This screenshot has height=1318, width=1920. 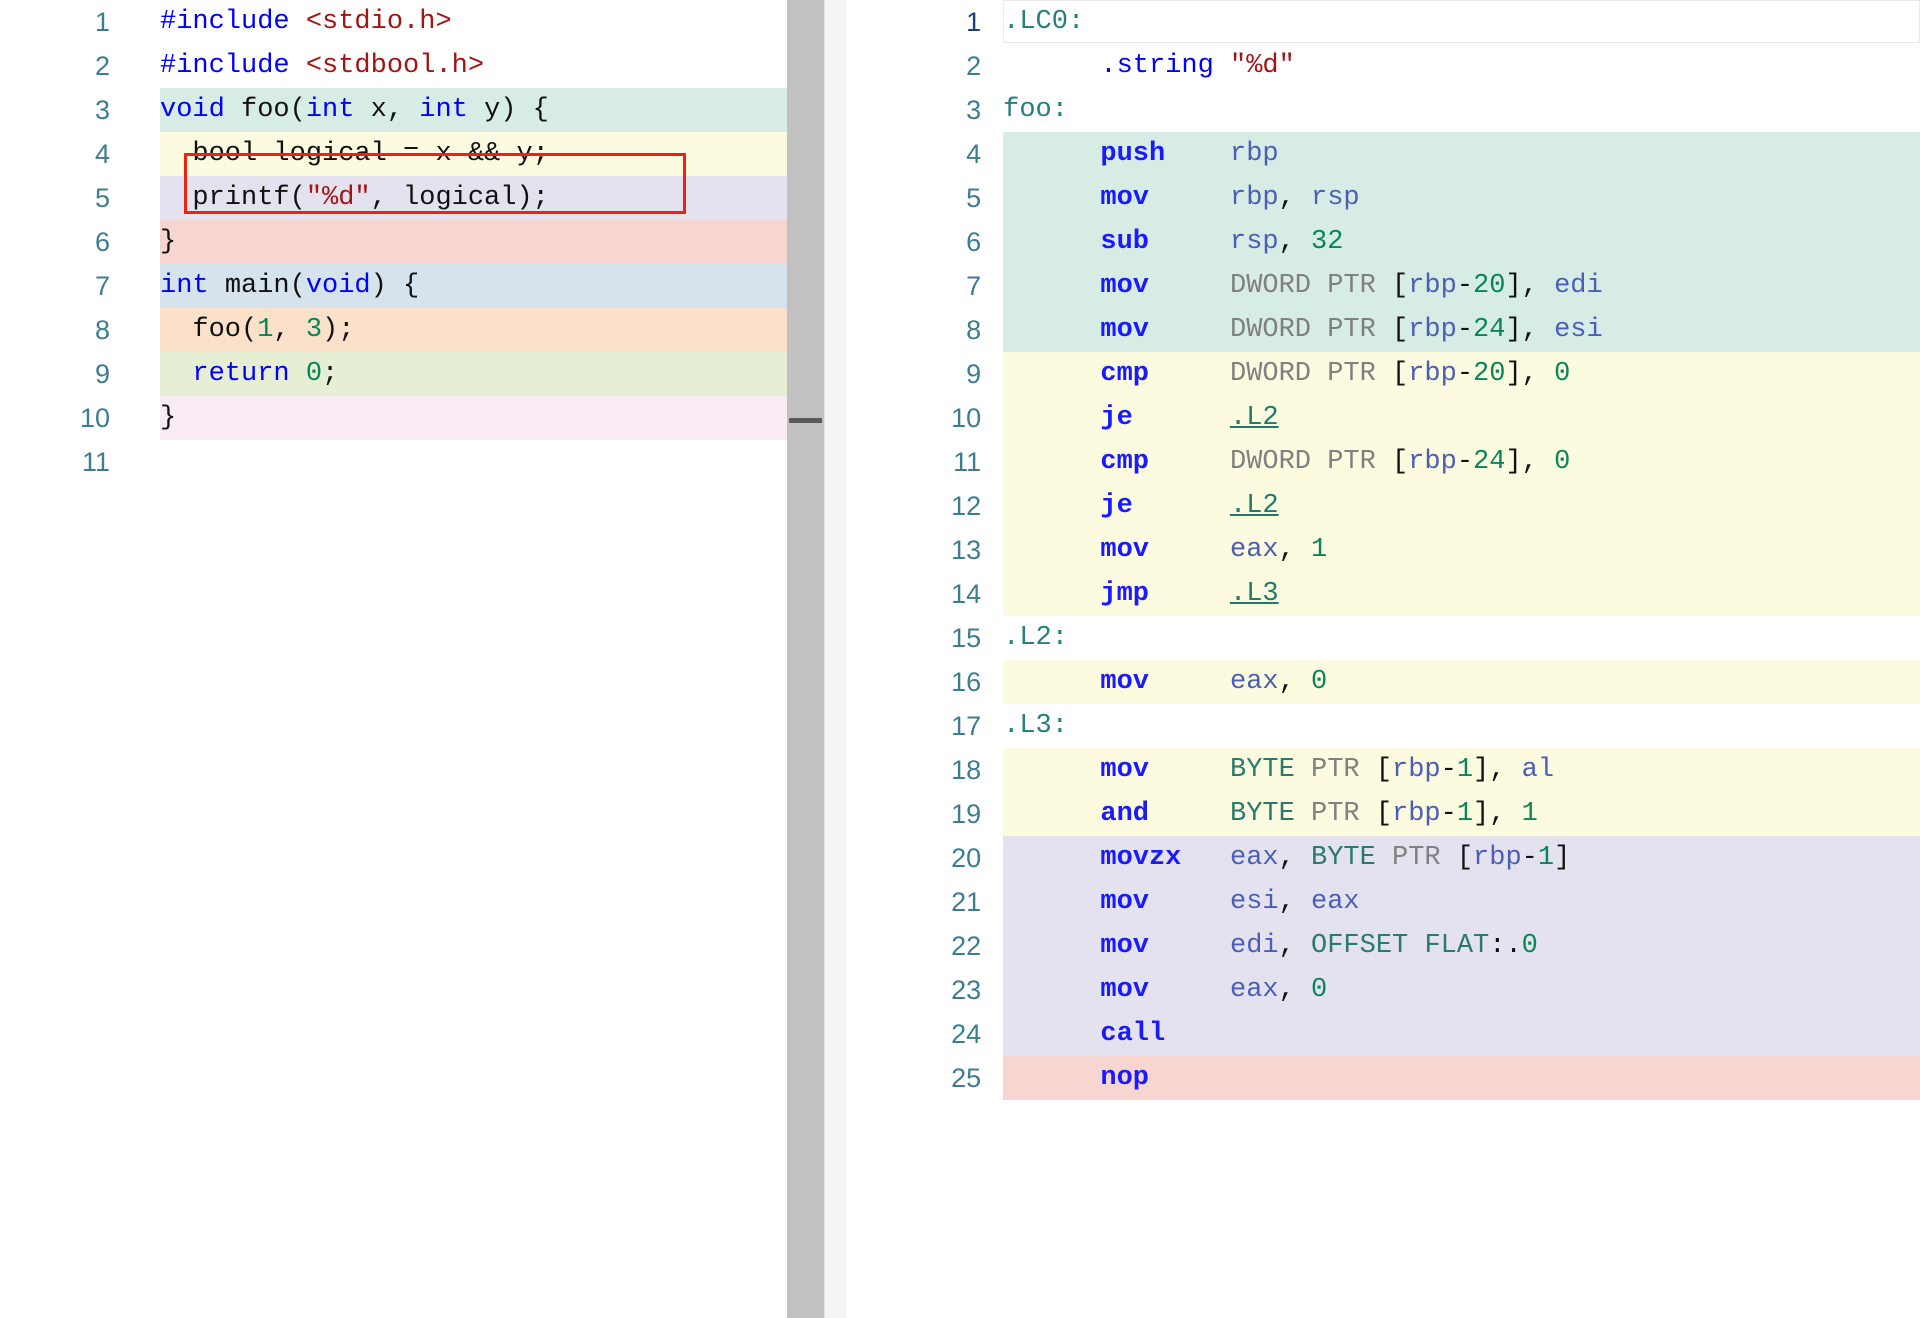 I want to click on asm-line: 18 mov BYTE PTR [rbp-1], al, so click(x=1383, y=770).